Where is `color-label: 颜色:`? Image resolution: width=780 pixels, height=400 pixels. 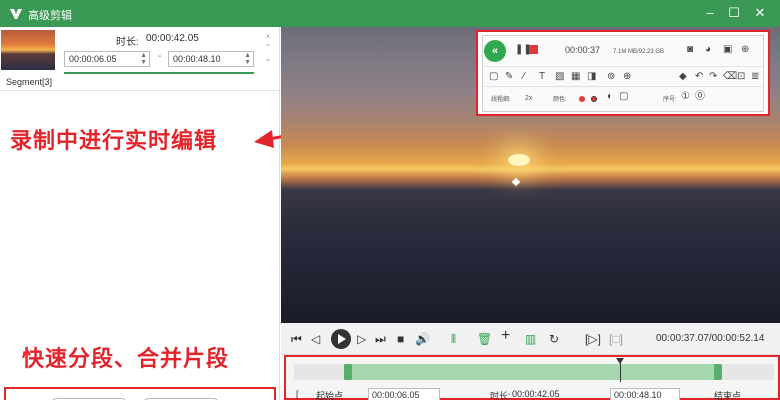 color-label: 颜色: is located at coordinates (560, 100).